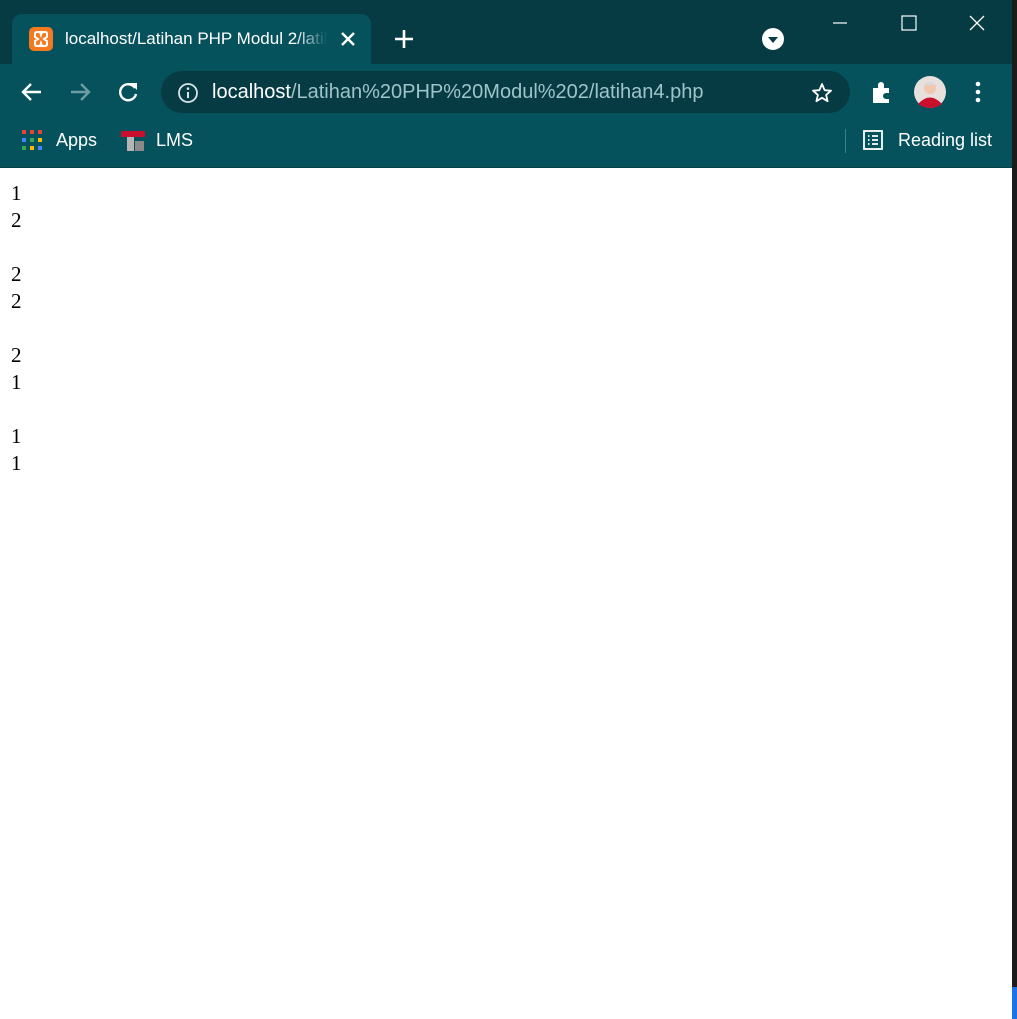 The height and width of the screenshot is (1019, 1017). I want to click on apps-grid-icon, so click(32, 140).